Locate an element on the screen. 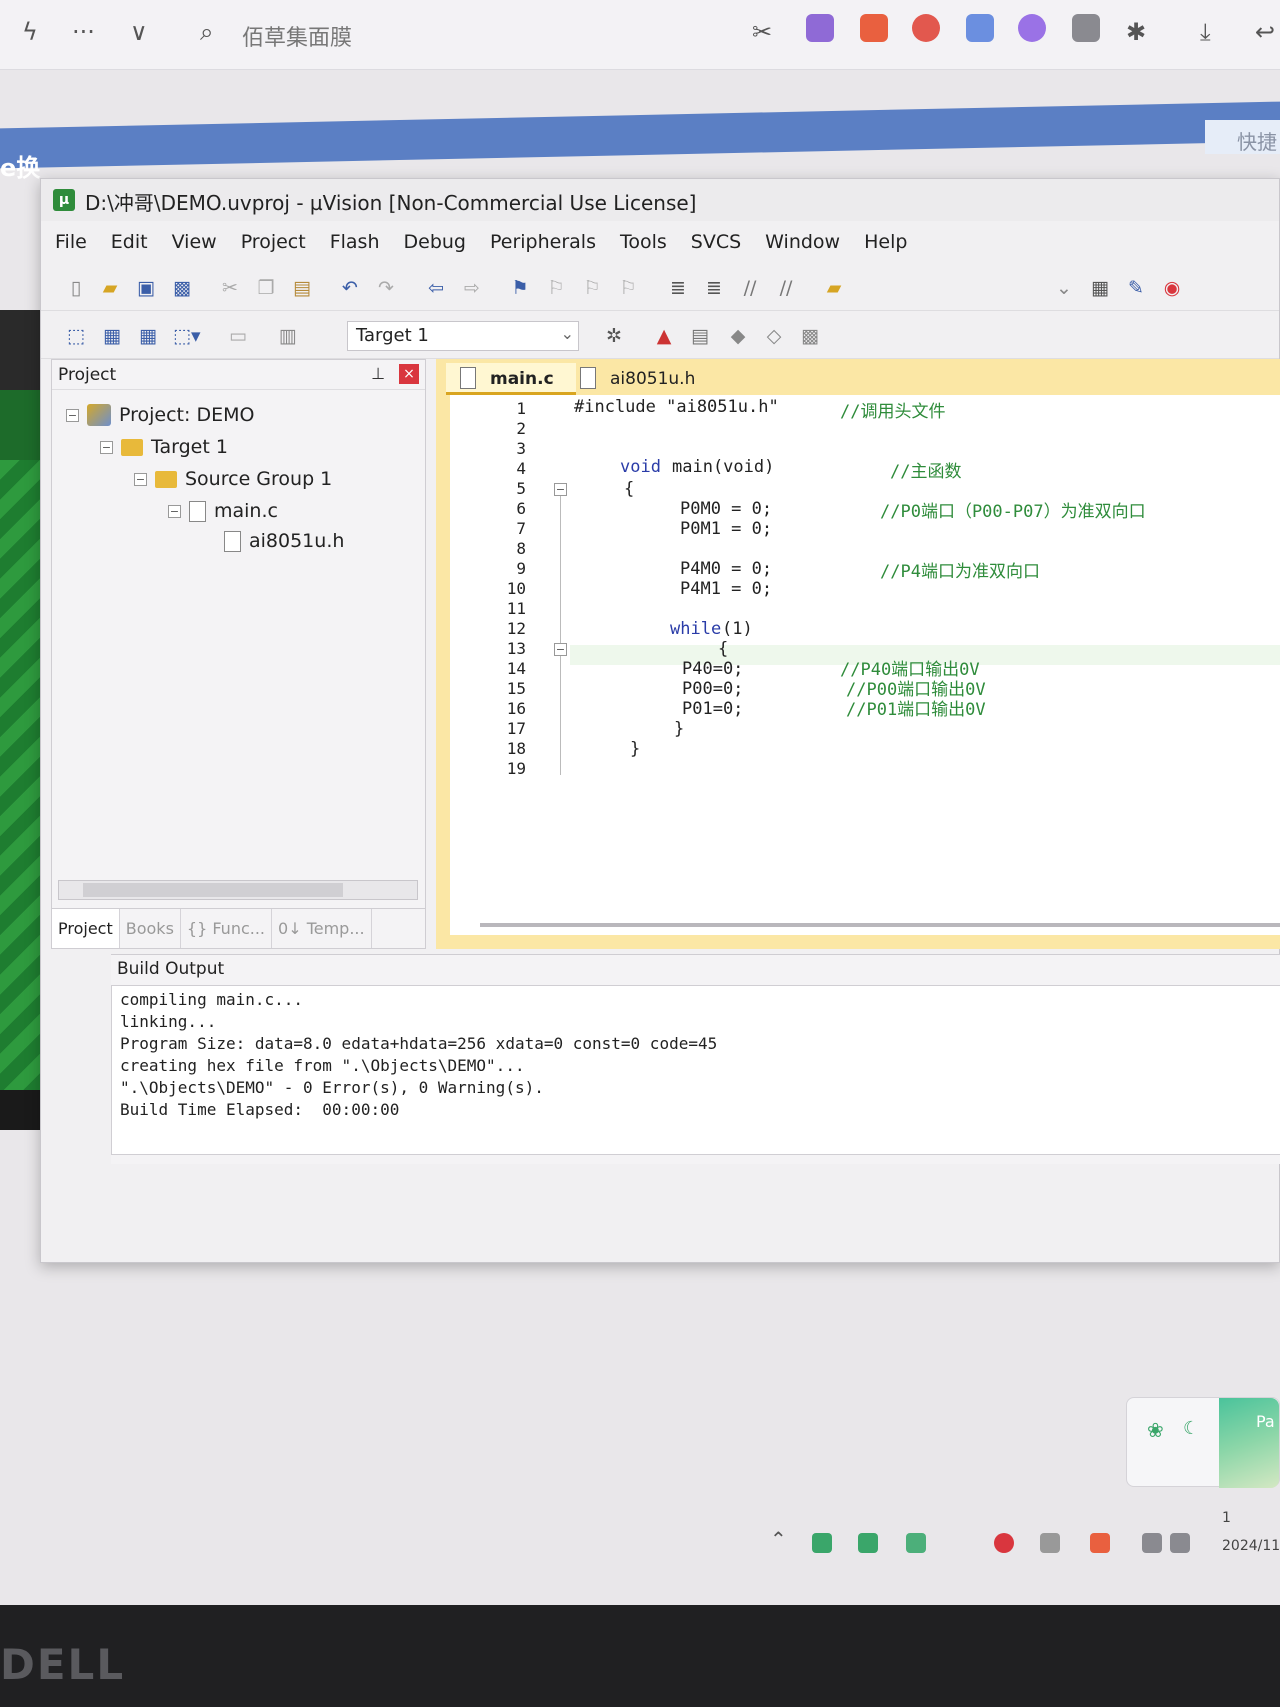 This screenshot has width=1280, height=1707. manage-runtime-icon: ◆ is located at coordinates (738, 336).